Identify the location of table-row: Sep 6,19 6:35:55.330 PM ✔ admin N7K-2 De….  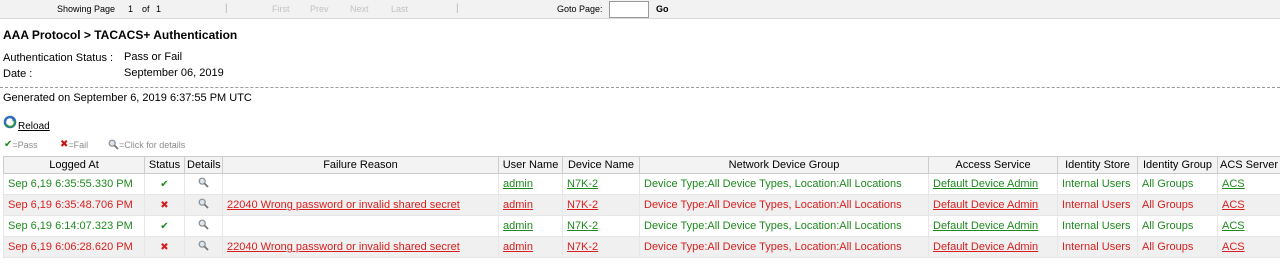
(641, 184).